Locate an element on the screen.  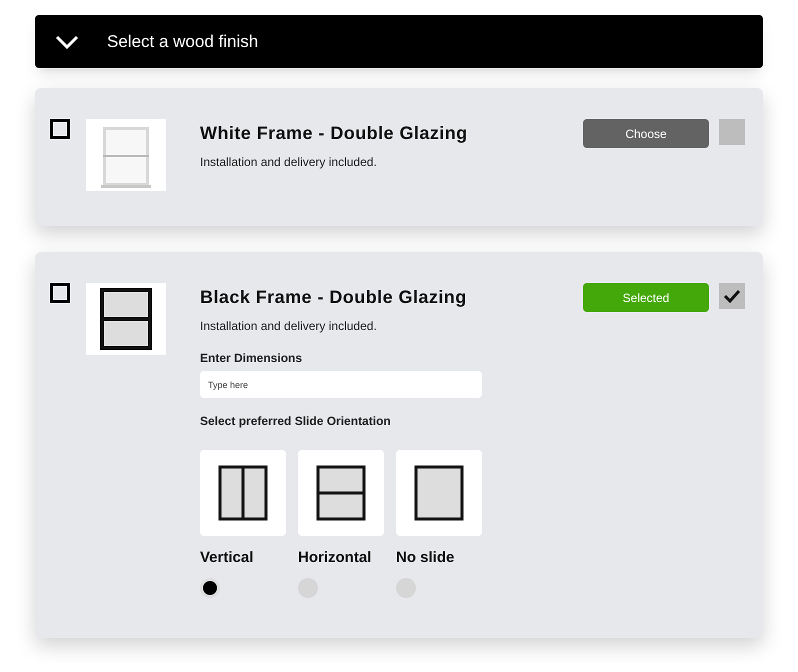
orientation-name: Vertical is located at coordinates (227, 558).